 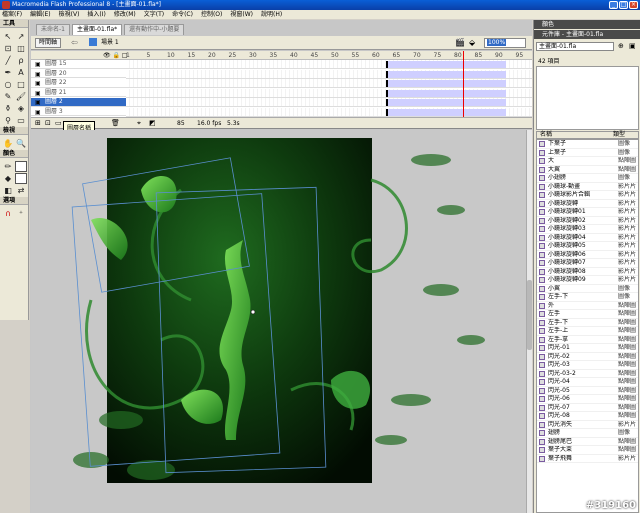 What do you see at coordinates (546, 135) in the screenshot?
I see `name-column-header: 名稱` at bounding box center [546, 135].